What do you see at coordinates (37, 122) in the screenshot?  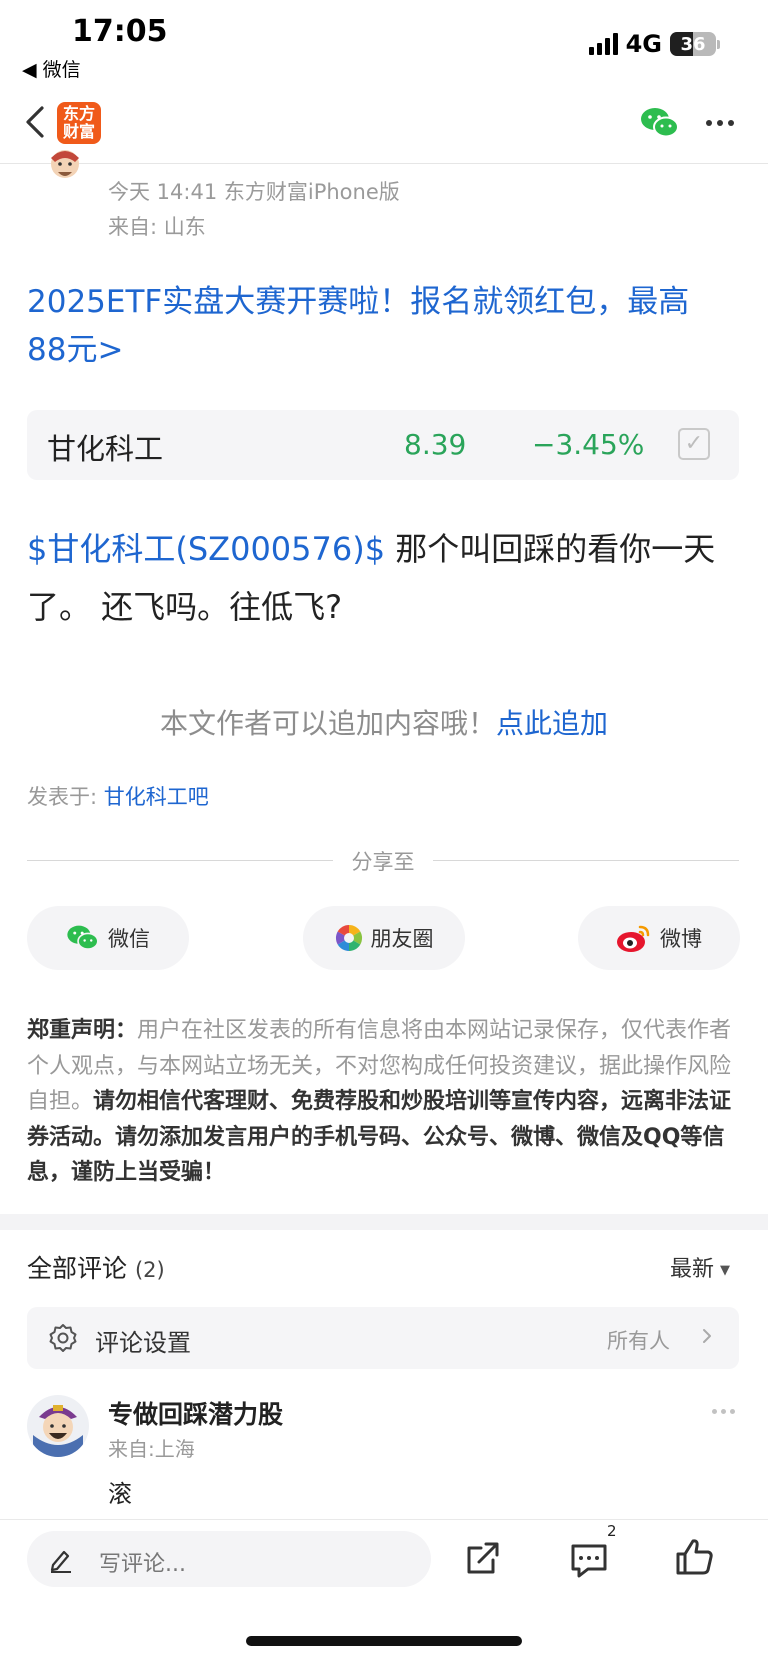 I see `back-chevron-icon` at bounding box center [37, 122].